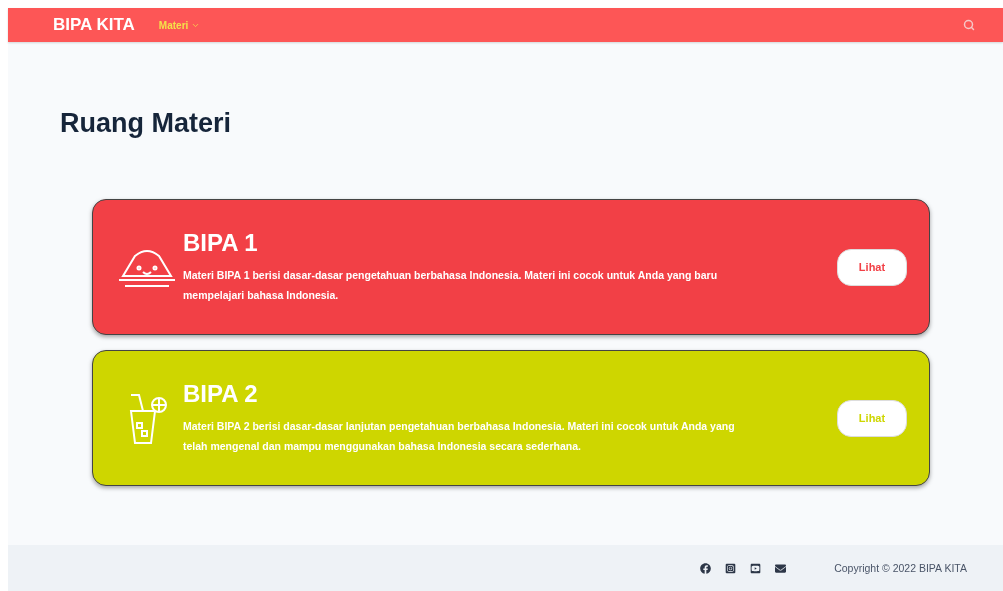 This screenshot has height=591, width=1003. What do you see at coordinates (221, 394) in the screenshot?
I see `card-title: BIPA 2` at bounding box center [221, 394].